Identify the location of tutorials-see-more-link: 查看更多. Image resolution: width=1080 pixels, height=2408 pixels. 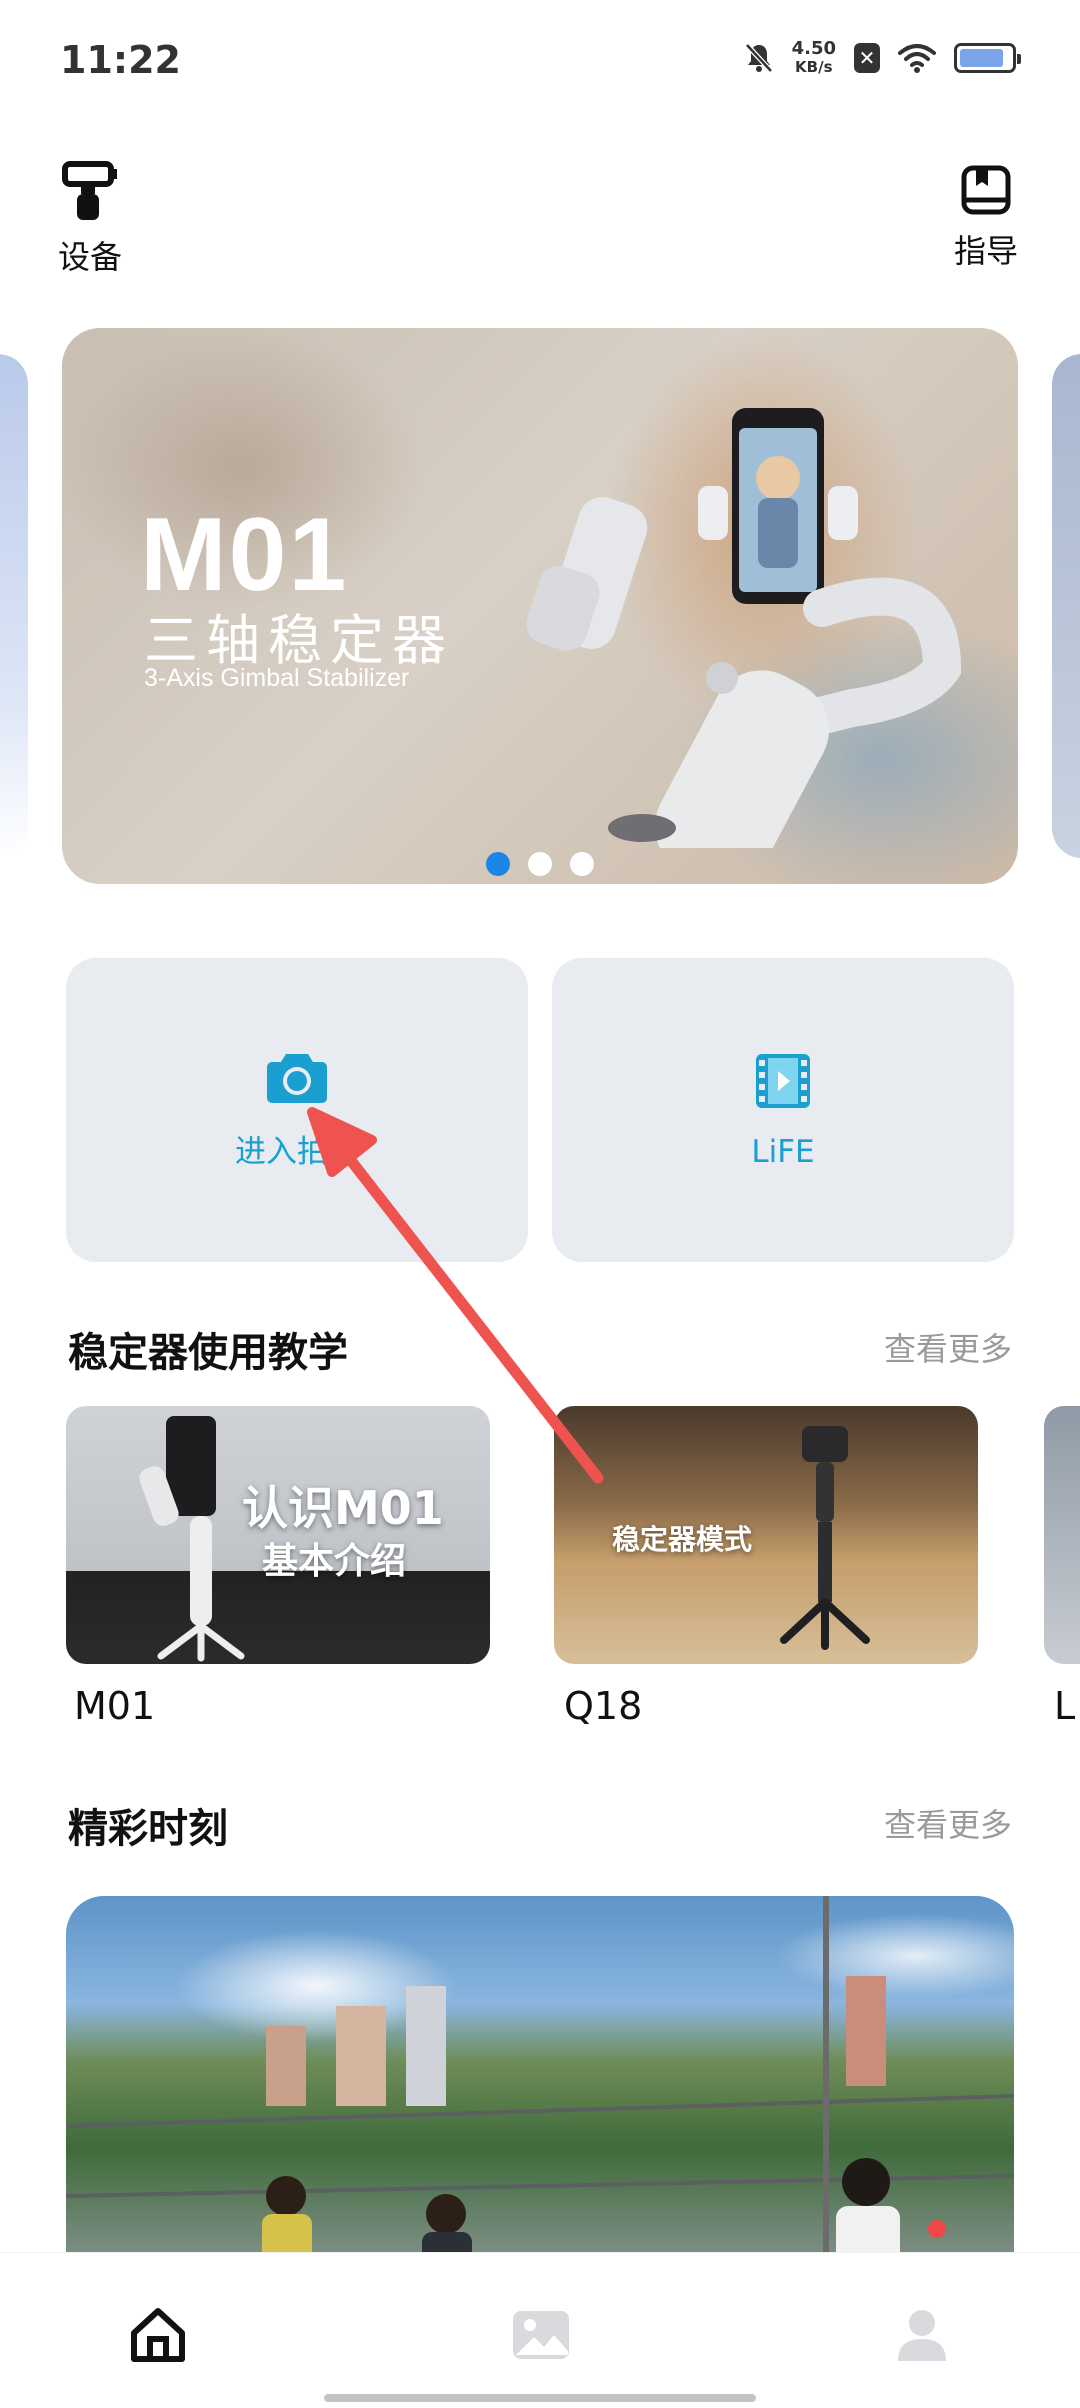
(948, 1347).